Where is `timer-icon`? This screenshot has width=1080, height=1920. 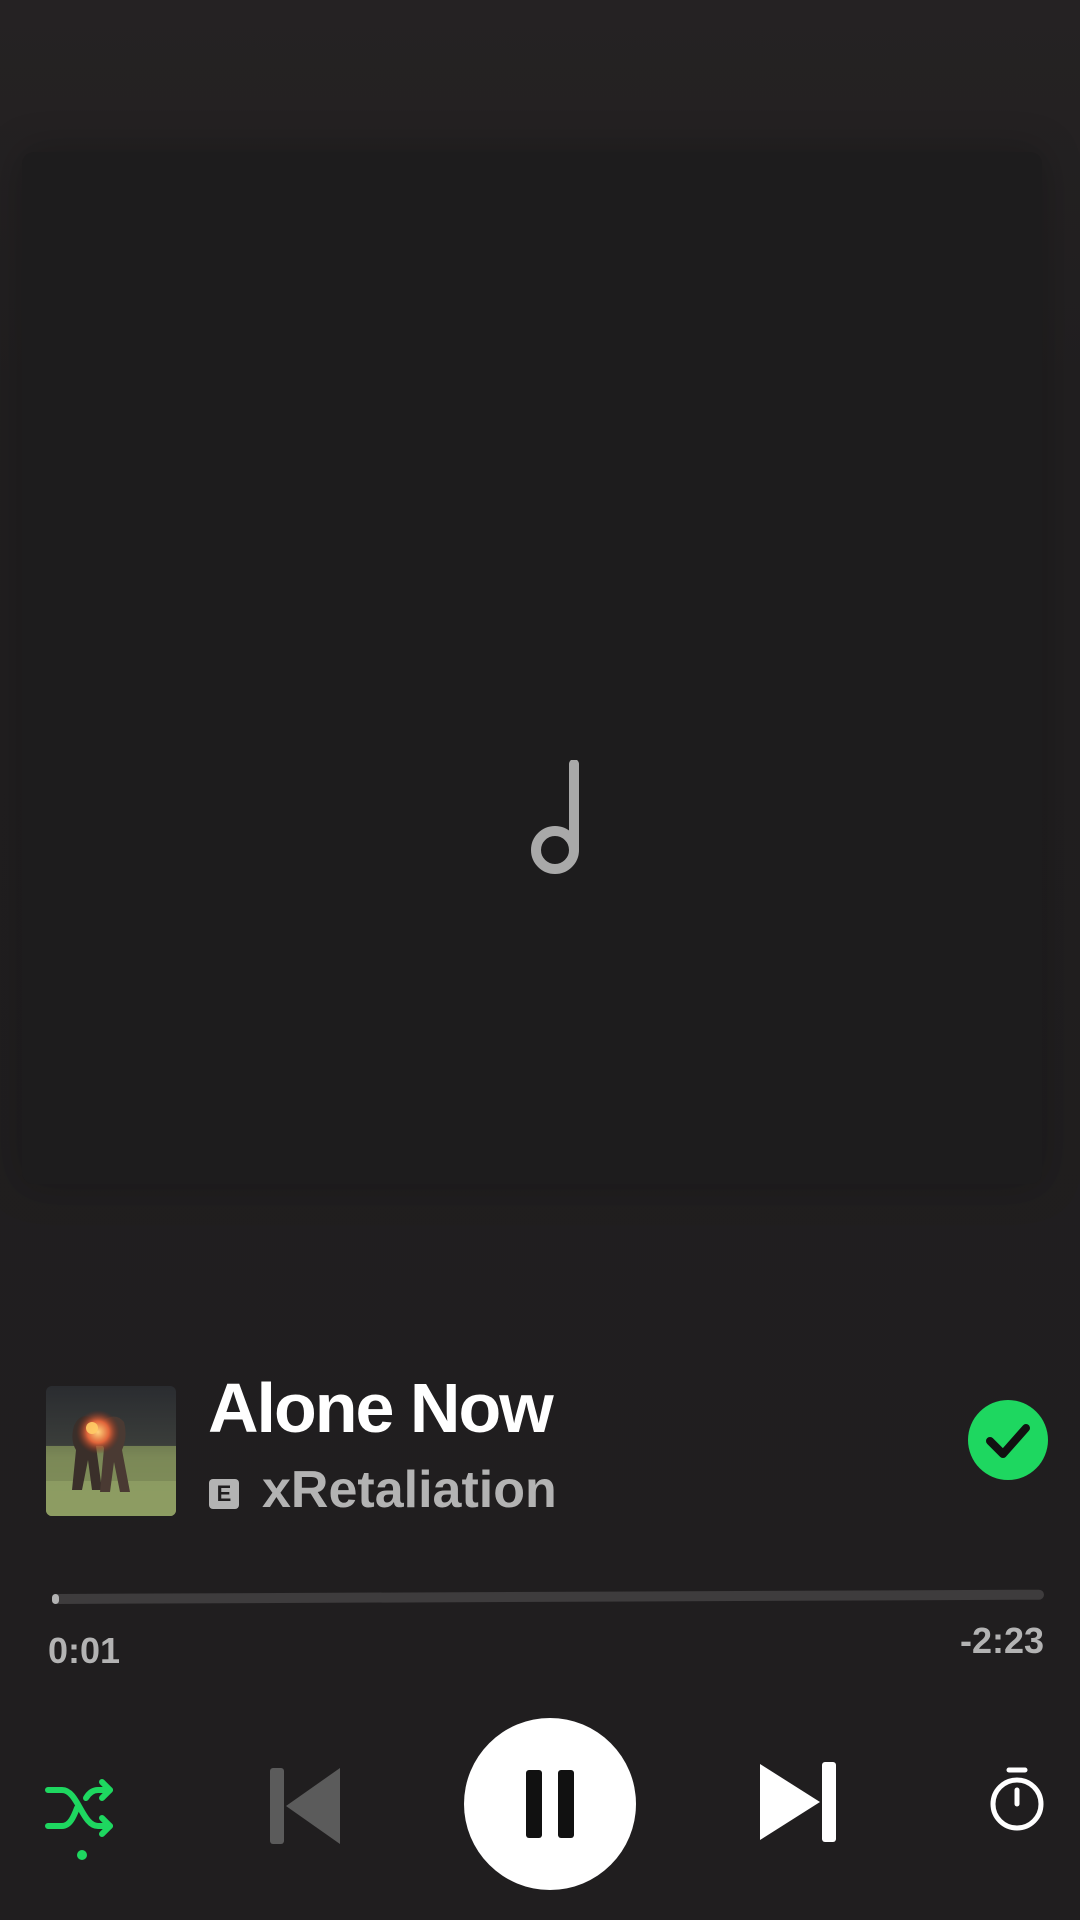
timer-icon is located at coordinates (1017, 1799).